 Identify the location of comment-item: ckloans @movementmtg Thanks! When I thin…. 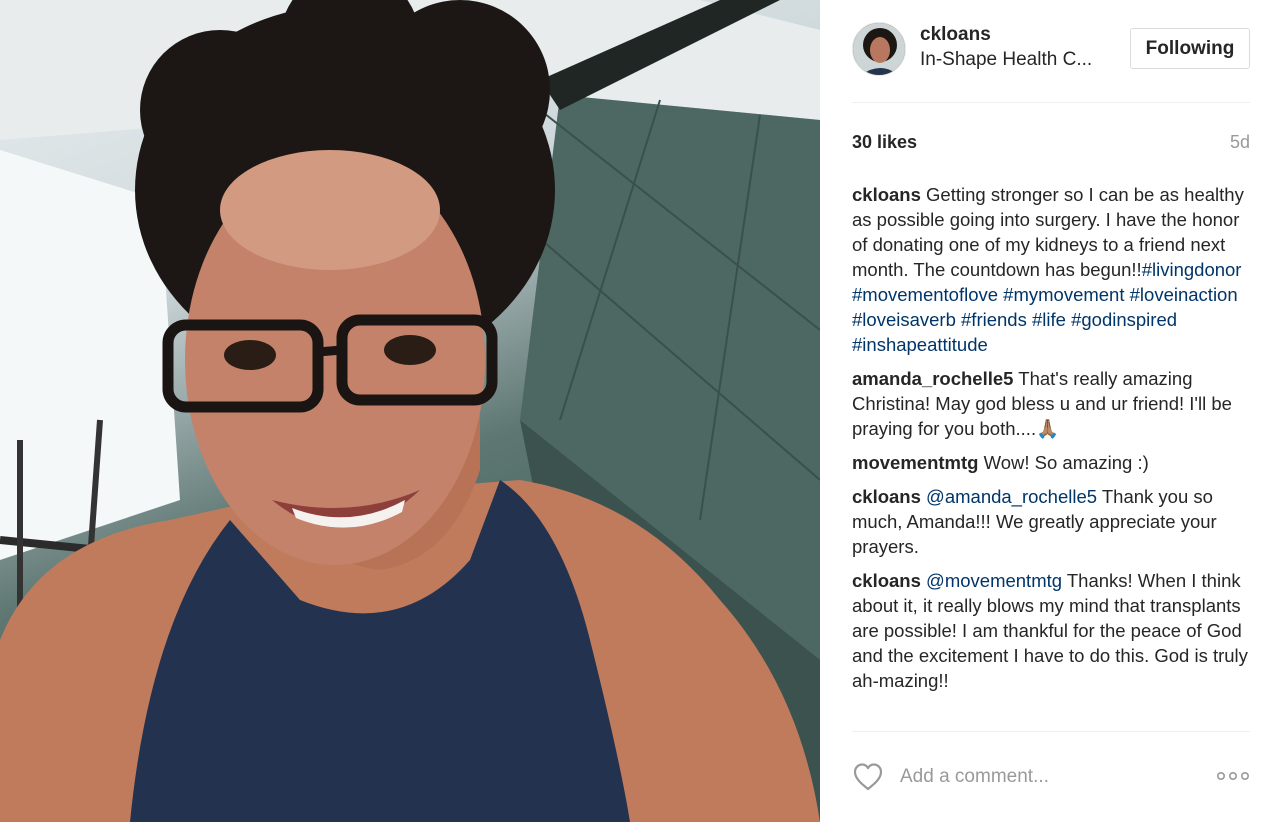
(1051, 630).